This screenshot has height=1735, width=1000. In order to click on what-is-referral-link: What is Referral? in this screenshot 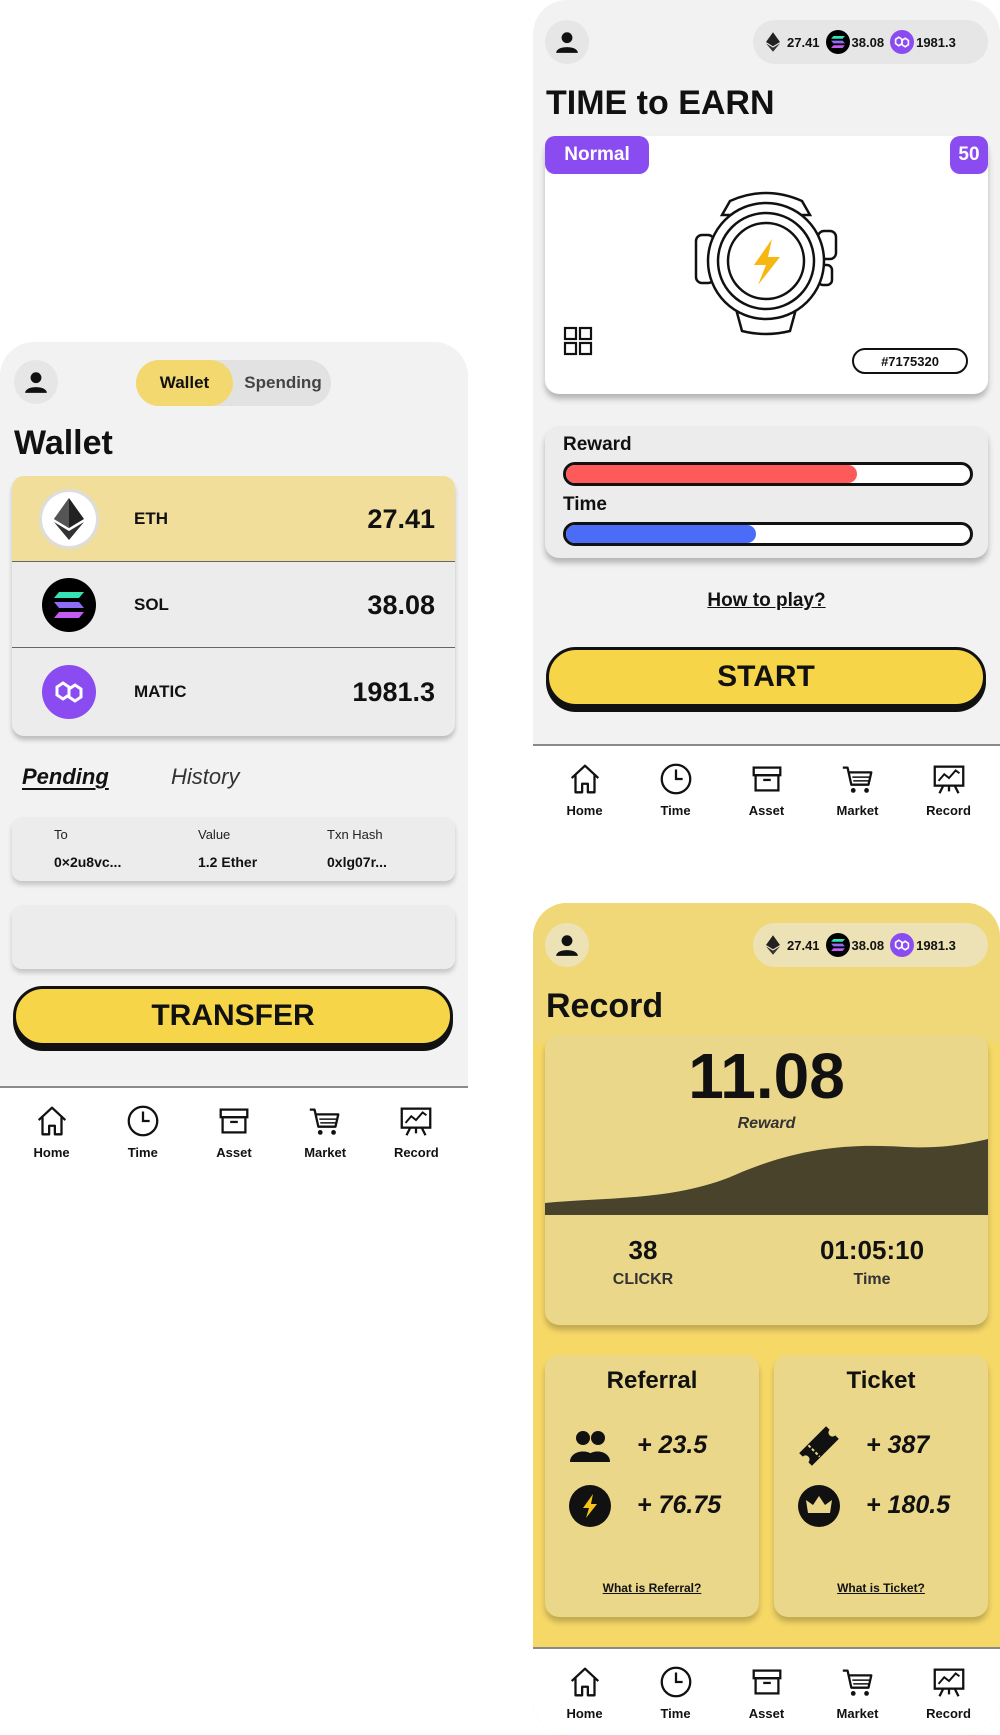, I will do `click(652, 1588)`.